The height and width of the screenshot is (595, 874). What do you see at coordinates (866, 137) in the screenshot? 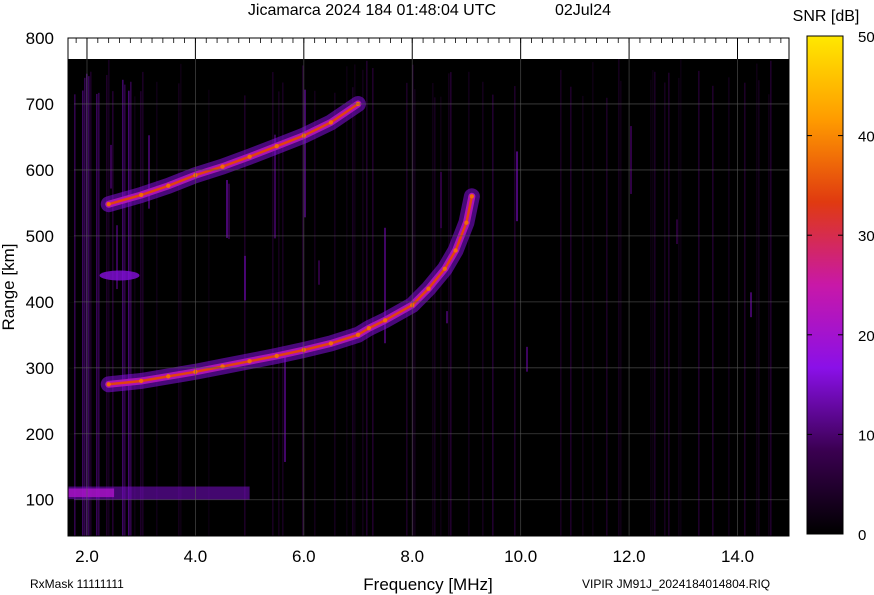
I see `colorbar-tick-label: 40` at bounding box center [866, 137].